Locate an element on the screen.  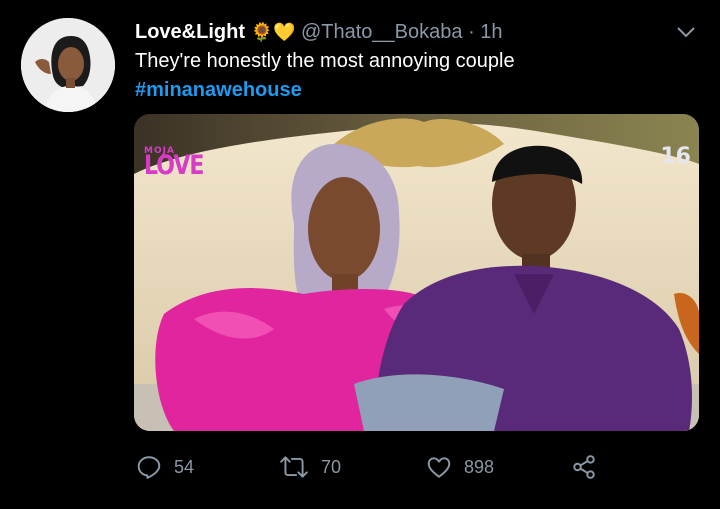
yellow-heart-emoji-icon: 💛 is located at coordinates (284, 32).